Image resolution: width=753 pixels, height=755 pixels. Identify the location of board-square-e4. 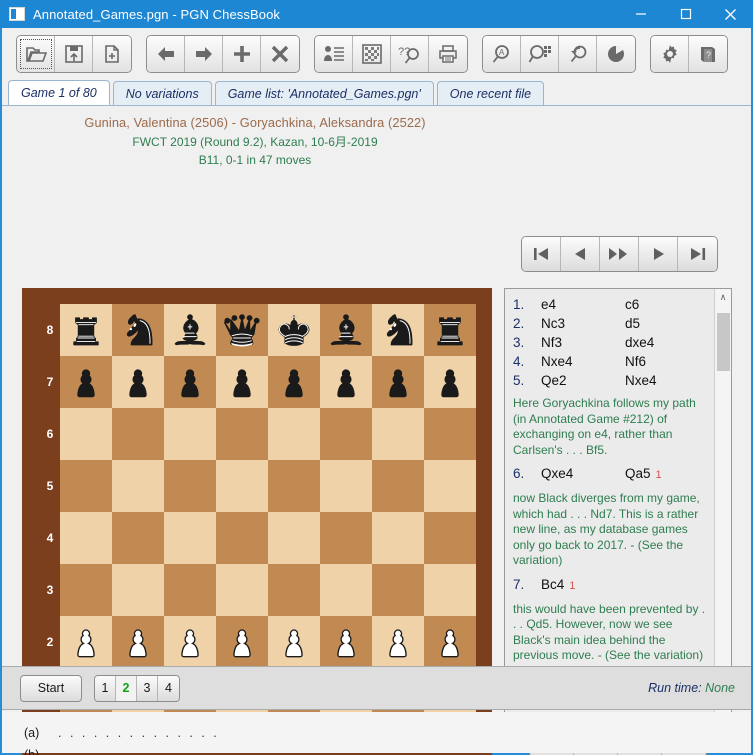
(294, 538).